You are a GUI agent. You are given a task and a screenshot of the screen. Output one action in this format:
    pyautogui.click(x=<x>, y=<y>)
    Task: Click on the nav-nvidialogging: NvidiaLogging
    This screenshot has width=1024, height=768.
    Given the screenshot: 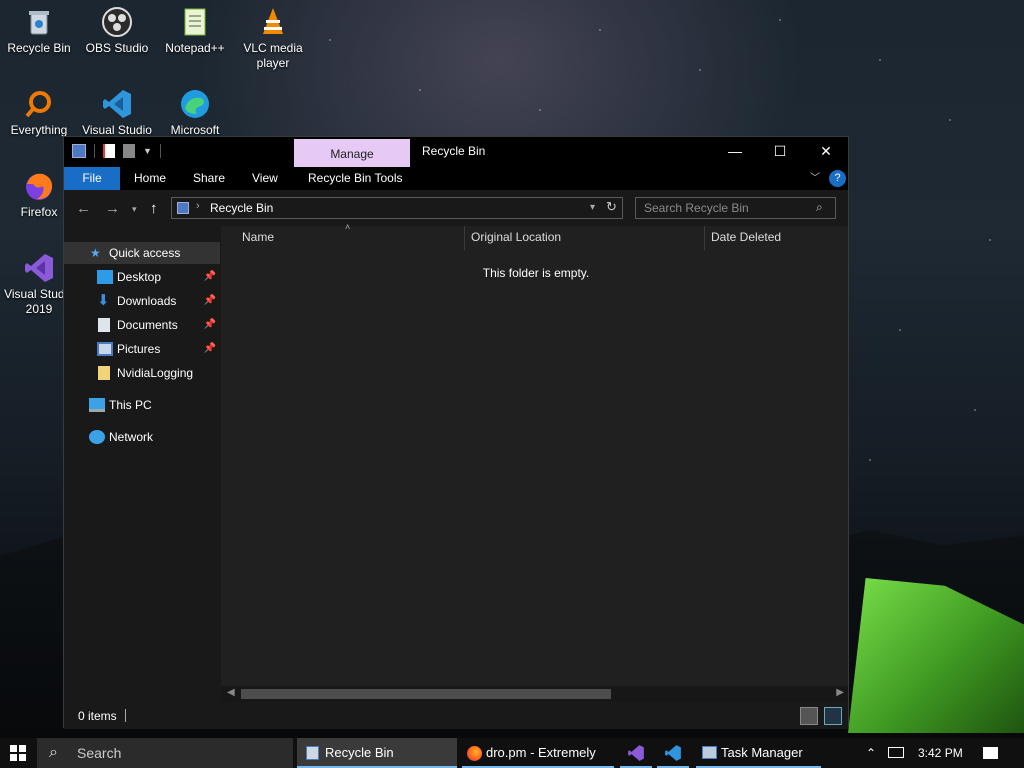 What is the action you would take?
    pyautogui.click(x=142, y=373)
    